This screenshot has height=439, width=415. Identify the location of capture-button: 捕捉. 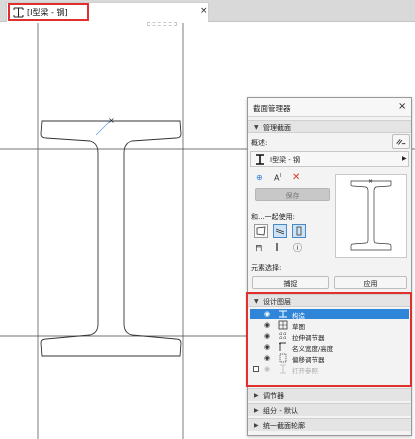
(290, 282).